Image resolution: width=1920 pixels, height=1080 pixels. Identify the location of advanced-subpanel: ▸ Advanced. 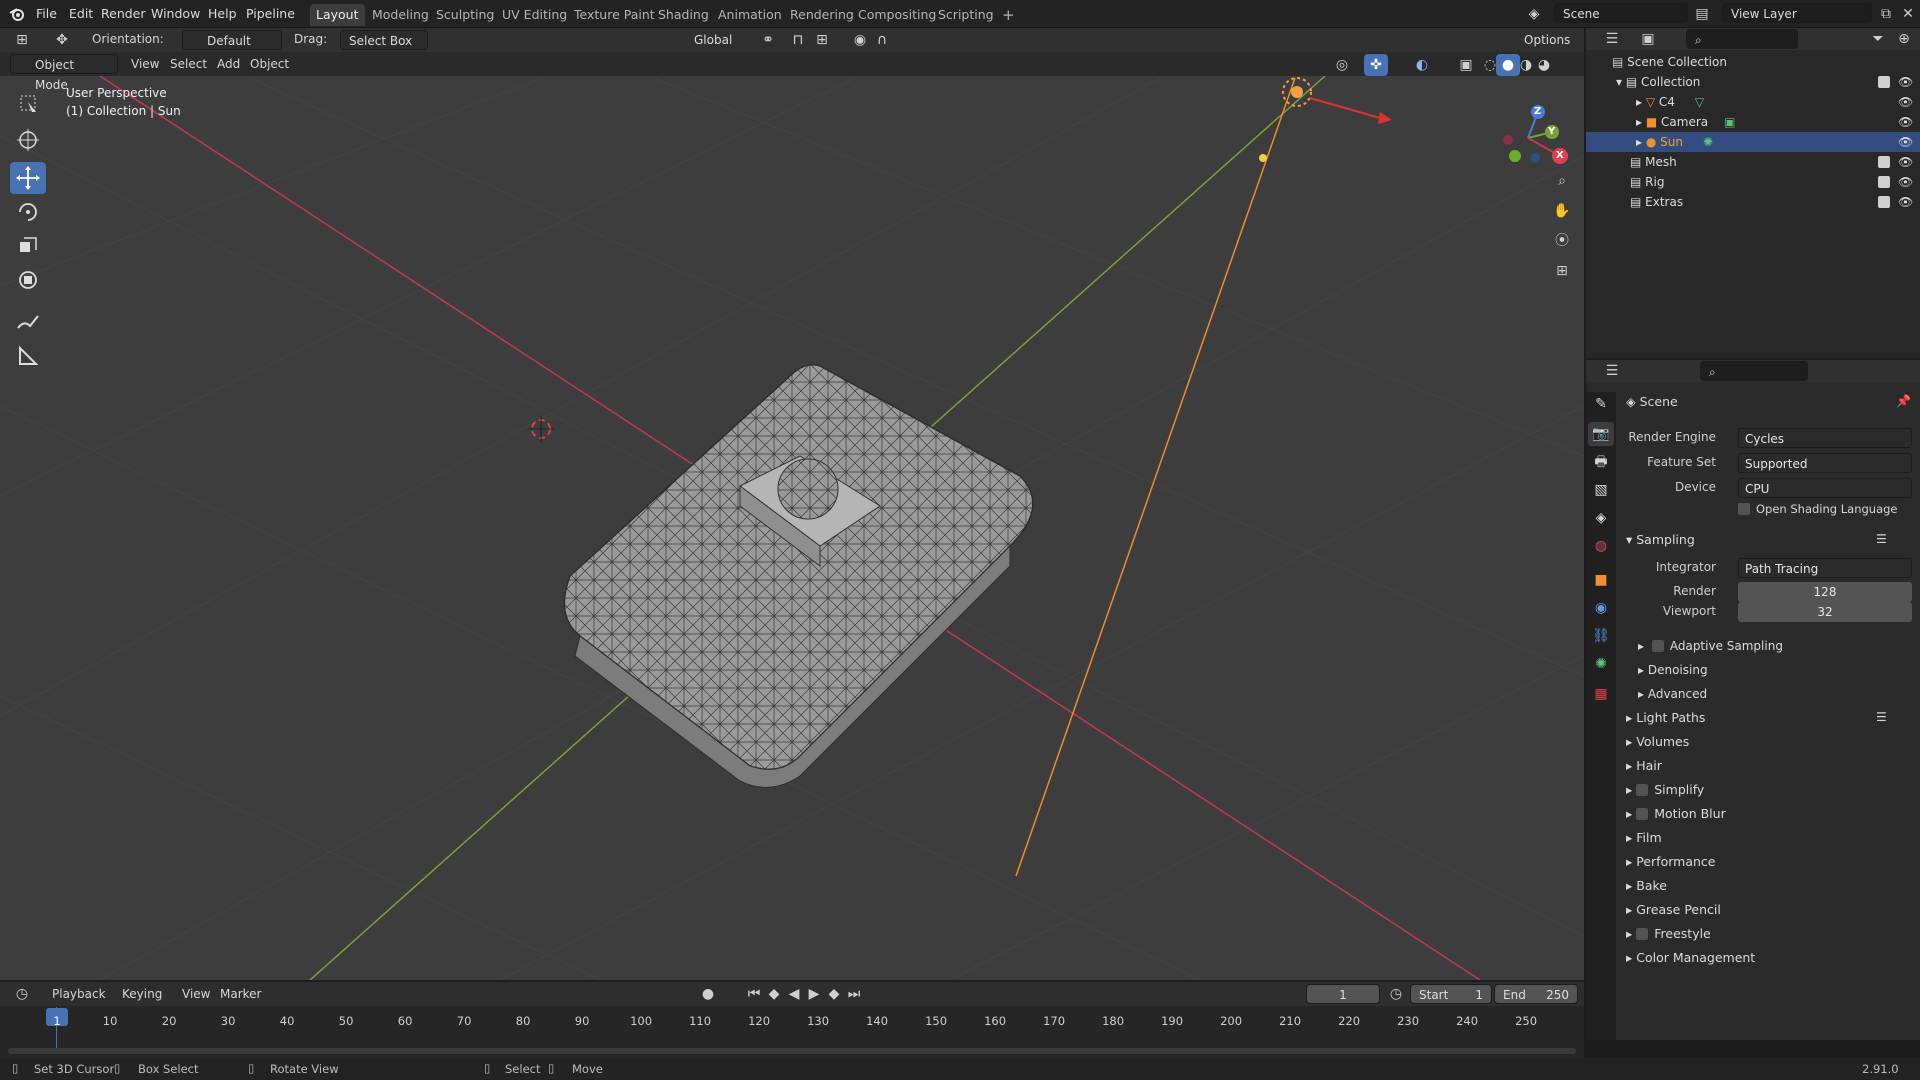
(1672, 694).